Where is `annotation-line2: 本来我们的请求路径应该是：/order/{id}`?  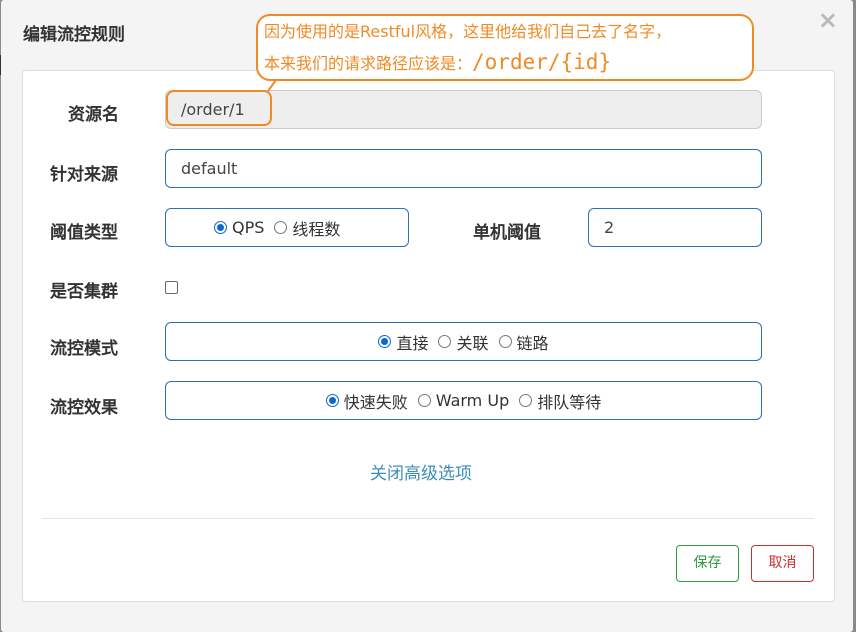 annotation-line2: 本来我们的请求路径应该是：/order/{id} is located at coordinates (505, 62).